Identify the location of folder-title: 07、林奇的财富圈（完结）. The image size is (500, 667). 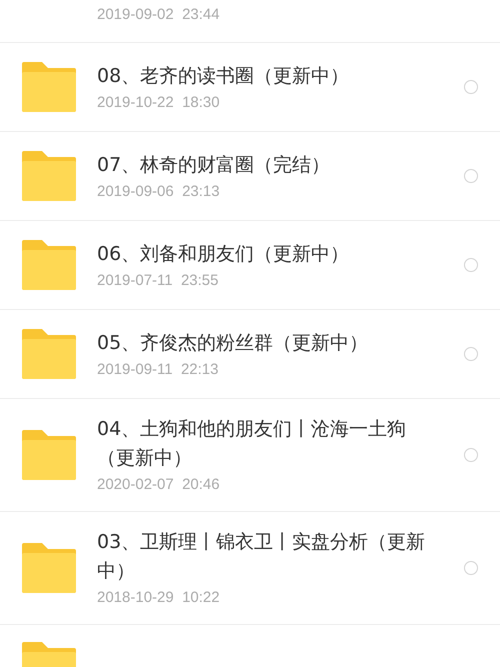
(214, 165).